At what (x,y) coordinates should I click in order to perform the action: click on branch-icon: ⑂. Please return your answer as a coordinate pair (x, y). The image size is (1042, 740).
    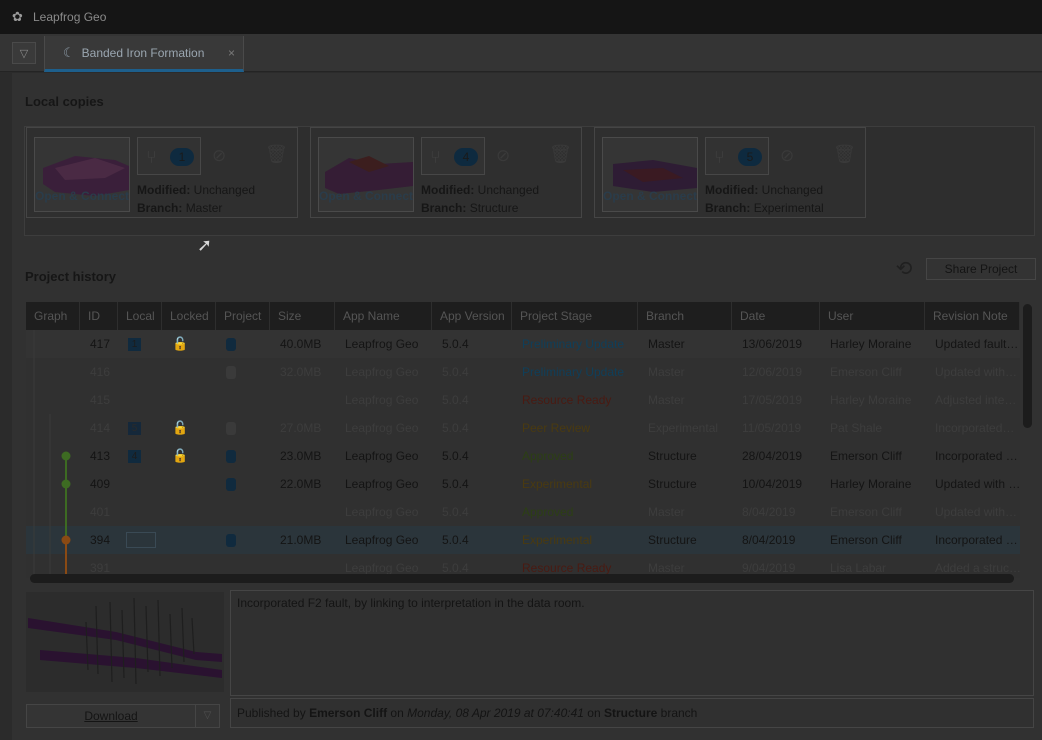
    Looking at the image, I should click on (151, 157).